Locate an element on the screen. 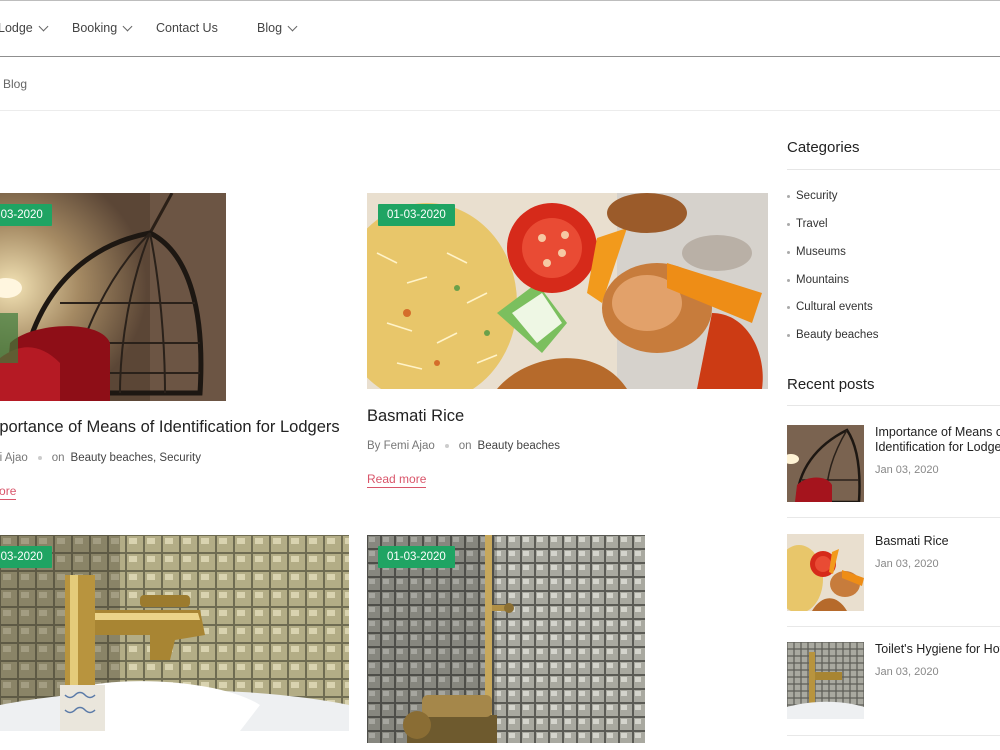 Image resolution: width=1000 pixels, height=750 pixels. category-item: Cultural events is located at coordinates (830, 307).